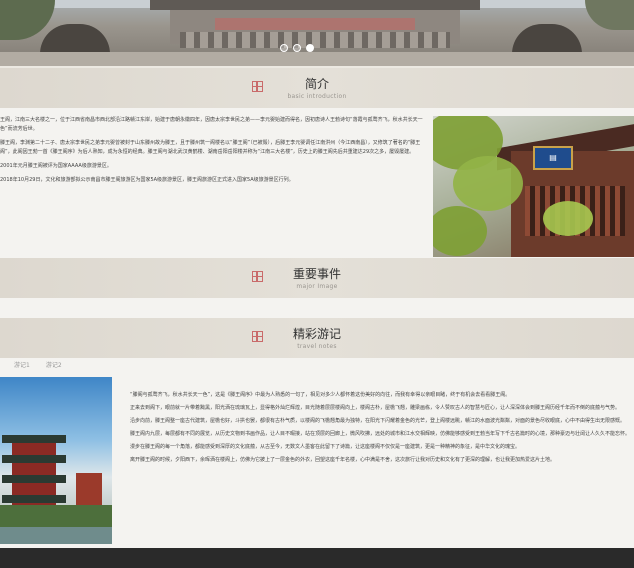  What do you see at coordinates (56, 166) in the screenshot?
I see `intro-paragraph: 2001年元月滕王阁被评为国家AAAA级旅游景区。` at bounding box center [56, 166].